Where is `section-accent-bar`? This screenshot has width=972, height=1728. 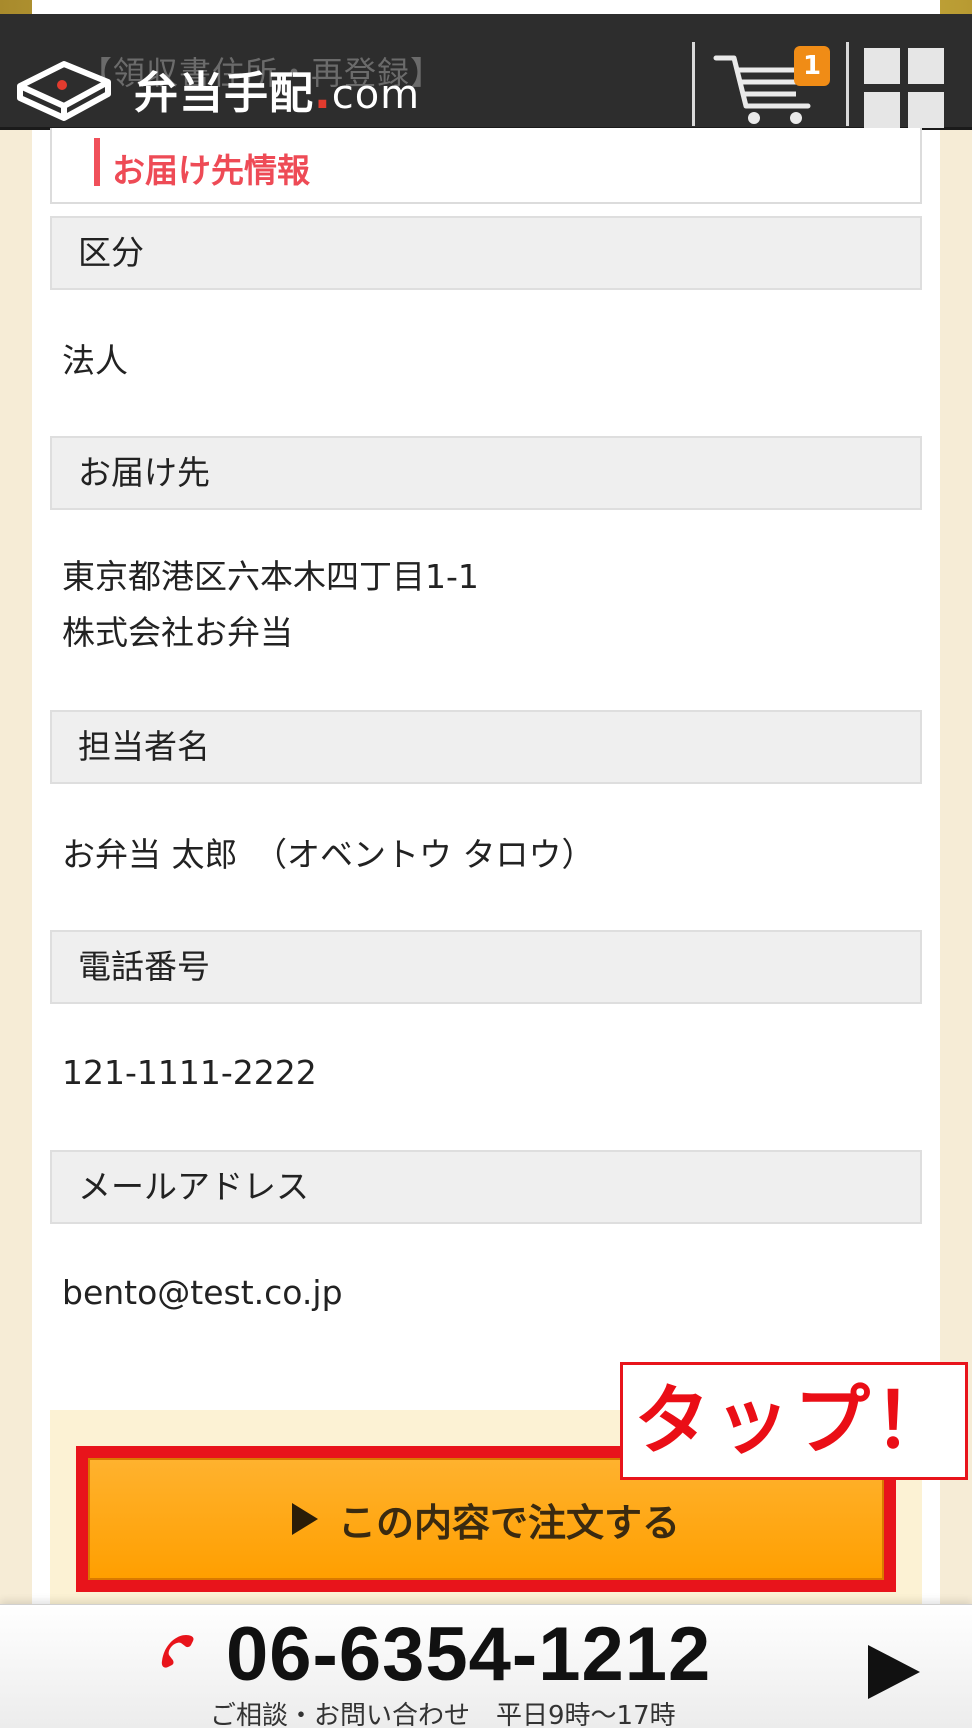
section-accent-bar is located at coordinates (97, 162).